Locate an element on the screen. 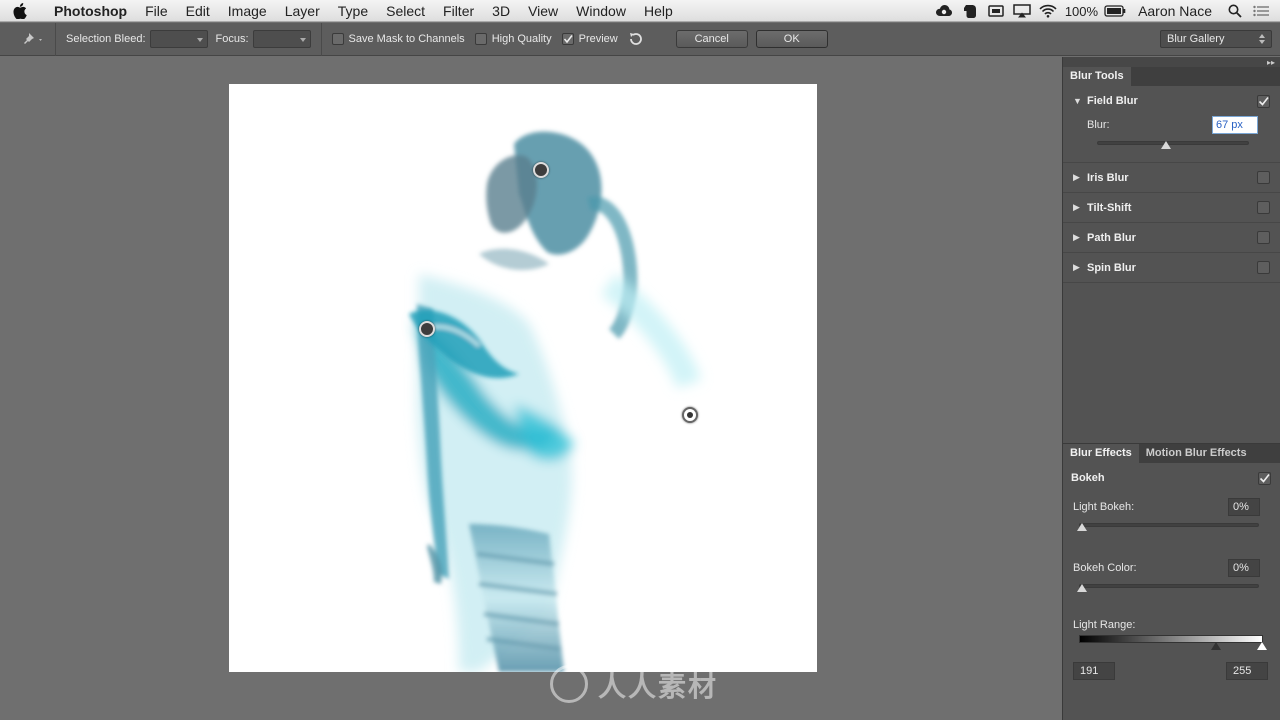  cancel-button: Cancel is located at coordinates (711, 39).